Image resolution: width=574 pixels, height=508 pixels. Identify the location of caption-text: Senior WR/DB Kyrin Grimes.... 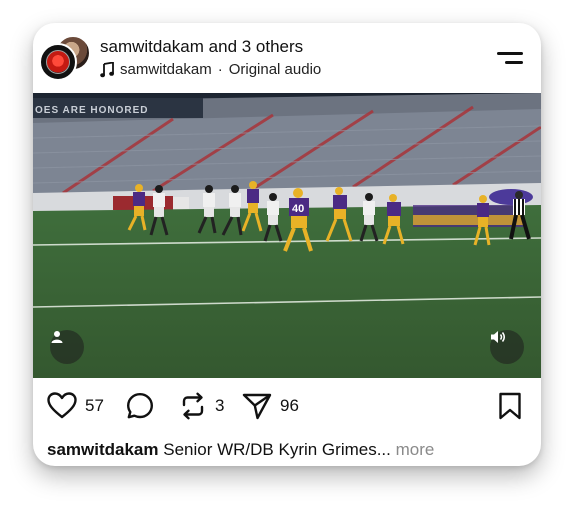
(277, 449).